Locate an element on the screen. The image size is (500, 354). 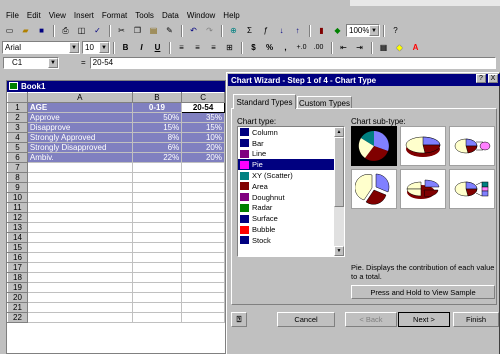
copy-icon: ❐ is located at coordinates (137, 31).